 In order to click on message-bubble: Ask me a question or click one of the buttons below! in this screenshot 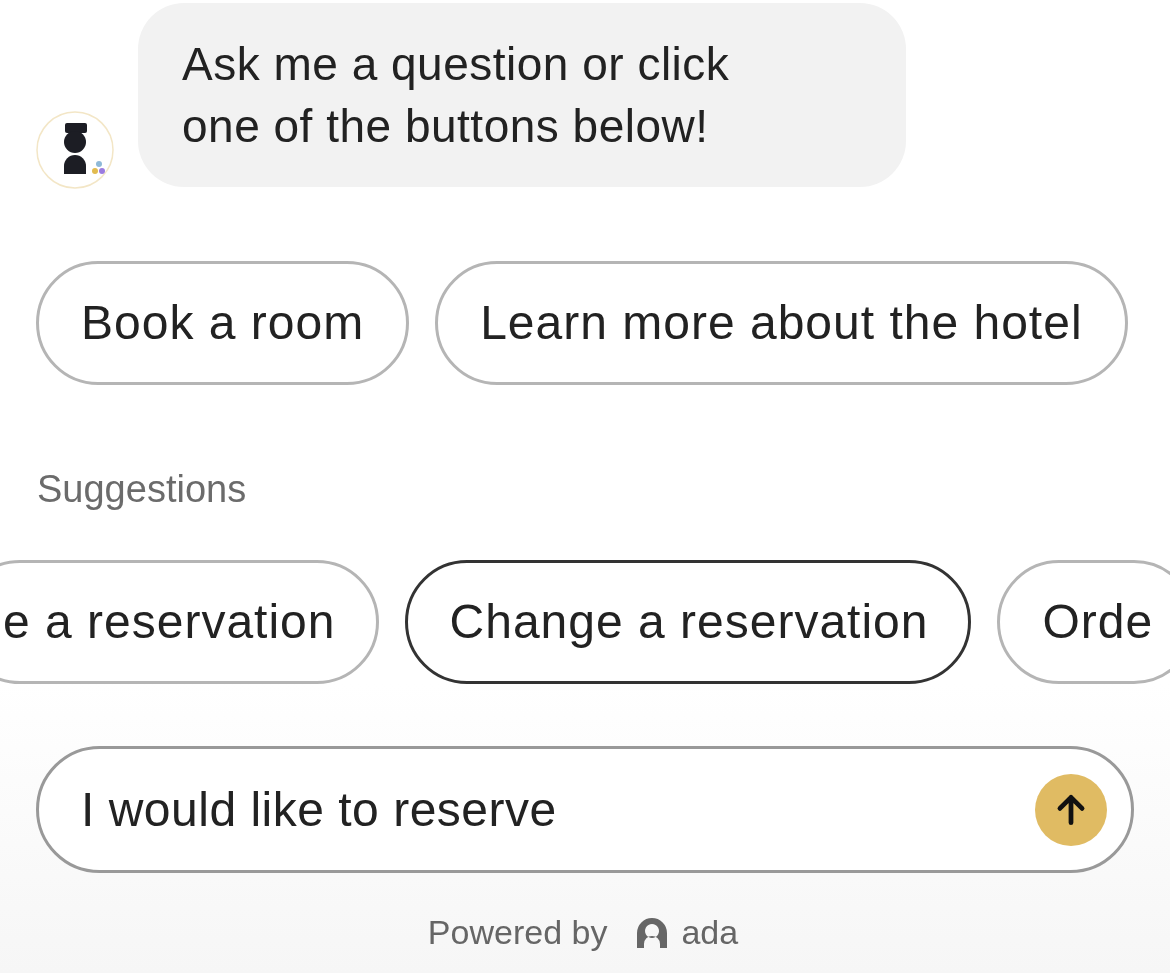, I will do `click(522, 95)`.